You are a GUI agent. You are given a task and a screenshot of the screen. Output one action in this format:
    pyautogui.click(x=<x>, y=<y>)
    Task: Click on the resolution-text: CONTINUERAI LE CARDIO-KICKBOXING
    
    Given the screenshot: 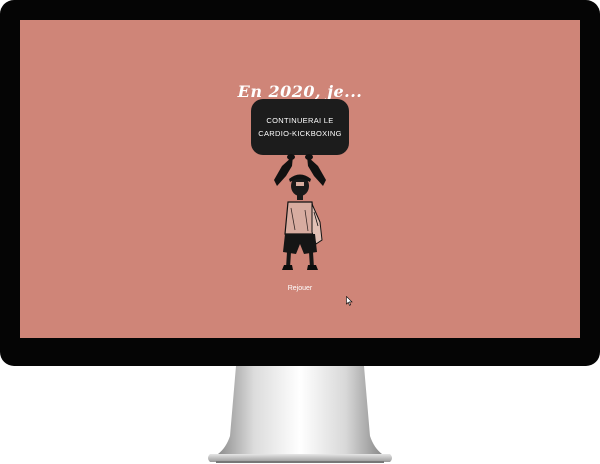 What is the action you would take?
    pyautogui.click(x=299, y=127)
    